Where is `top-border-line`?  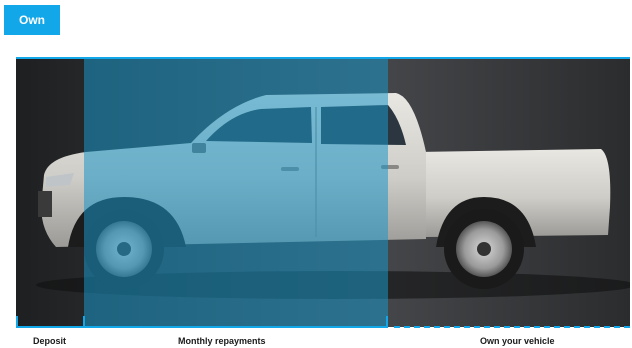 top-border-line is located at coordinates (323, 58).